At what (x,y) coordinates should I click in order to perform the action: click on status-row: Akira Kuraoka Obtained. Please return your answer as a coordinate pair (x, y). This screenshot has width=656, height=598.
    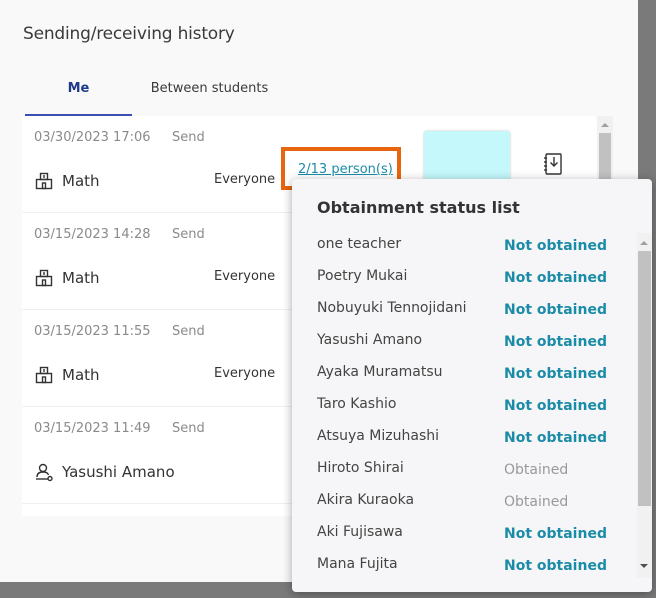
    Looking at the image, I should click on (472, 507).